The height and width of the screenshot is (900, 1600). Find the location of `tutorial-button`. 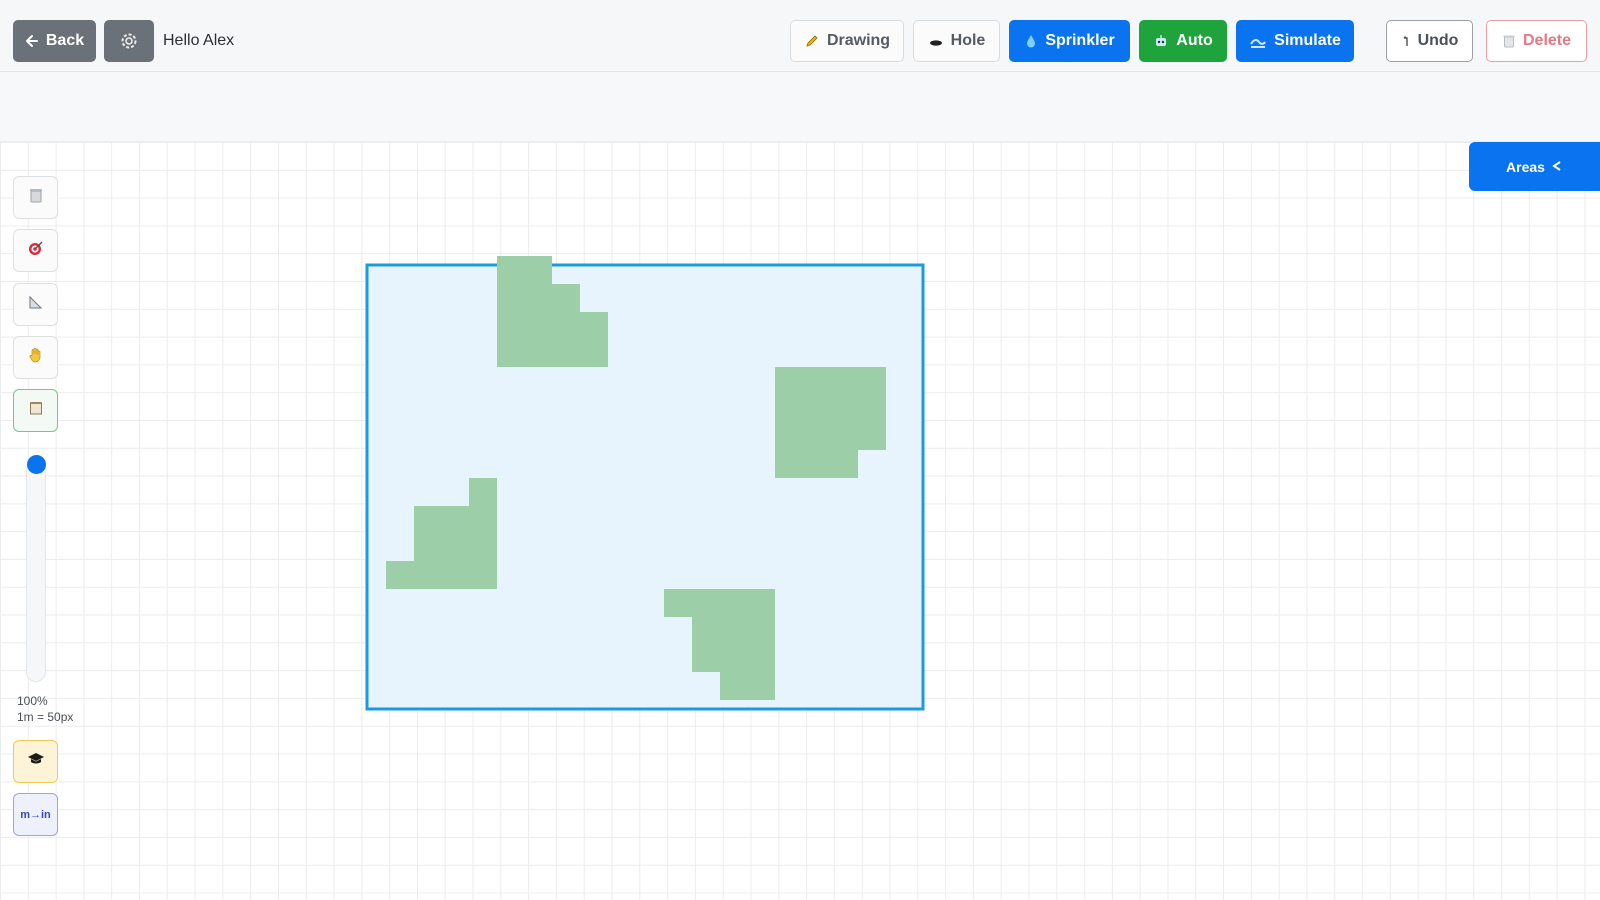

tutorial-button is located at coordinates (35, 761).